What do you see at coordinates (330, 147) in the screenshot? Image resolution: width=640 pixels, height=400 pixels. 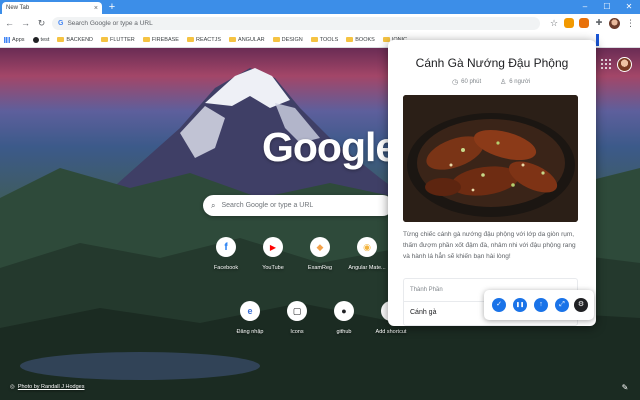 I see `google-logo: Google` at bounding box center [330, 147].